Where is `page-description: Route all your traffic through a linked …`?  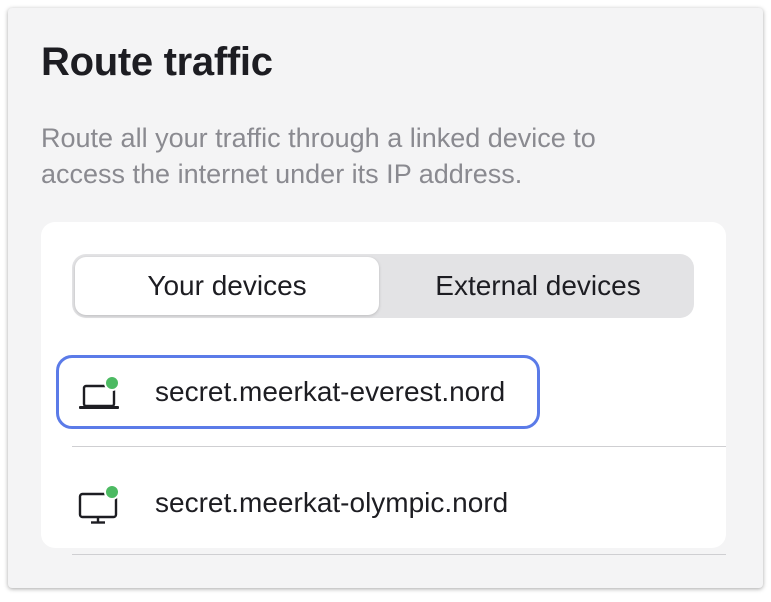
page-description: Route all your traffic through a linked … is located at coordinates (318, 156).